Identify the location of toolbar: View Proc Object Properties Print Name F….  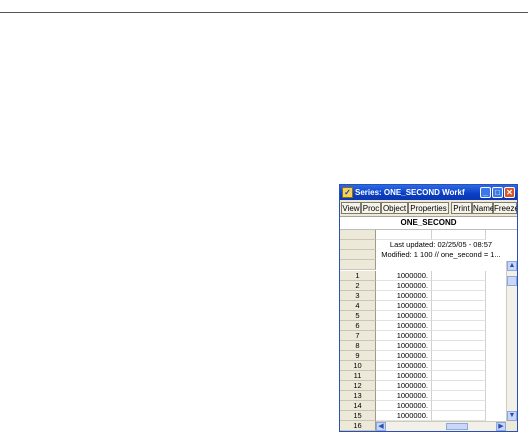
(428, 209).